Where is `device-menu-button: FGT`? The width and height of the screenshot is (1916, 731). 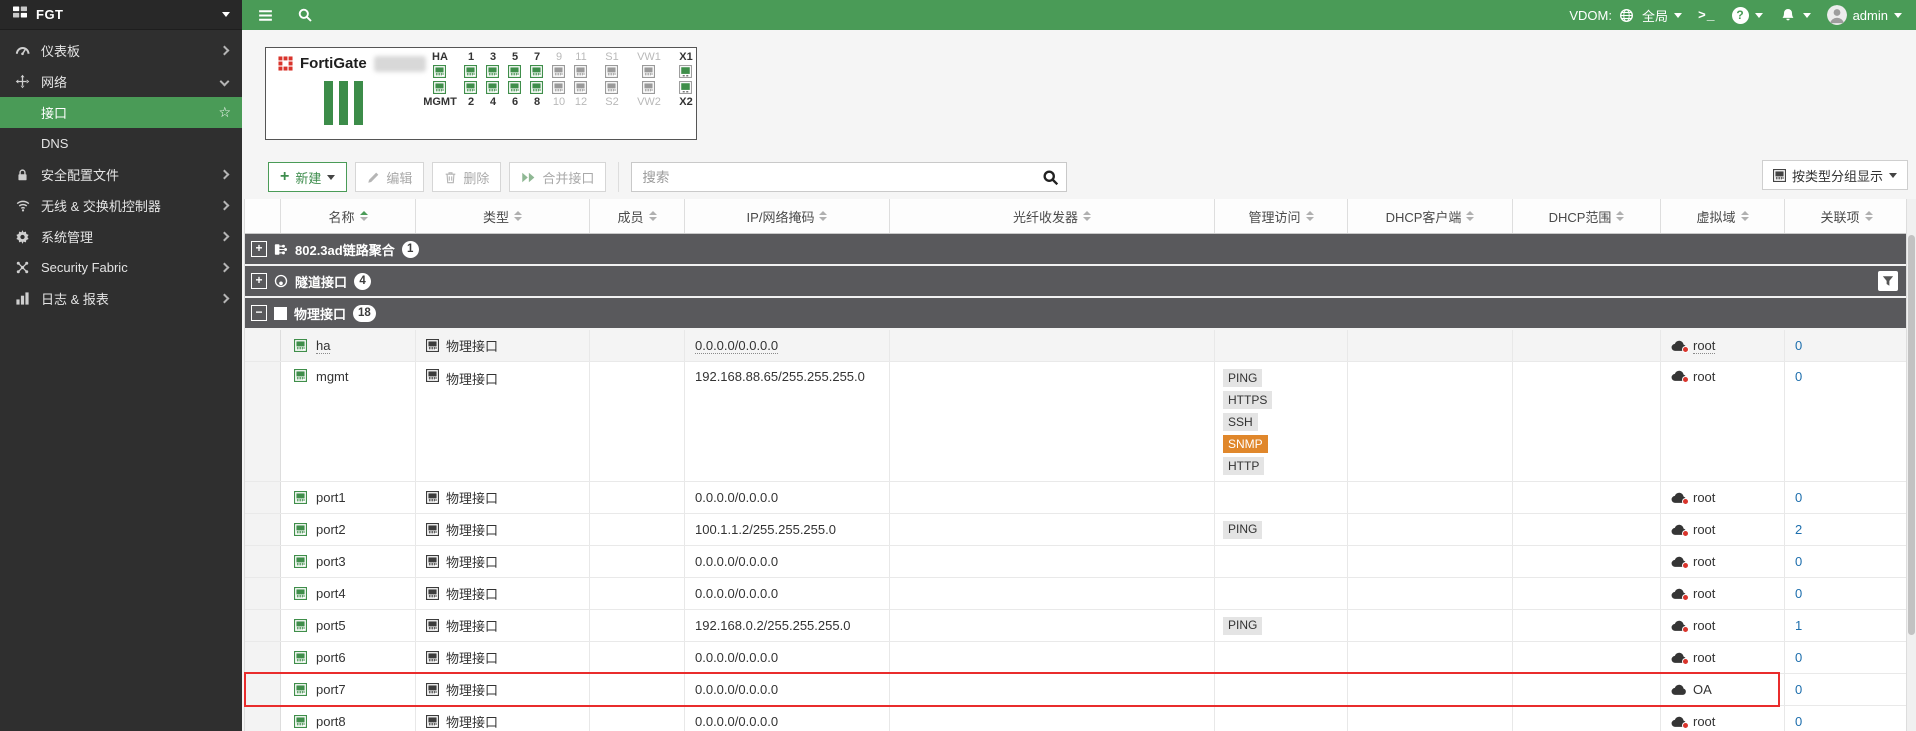
device-menu-button: FGT is located at coordinates (121, 15).